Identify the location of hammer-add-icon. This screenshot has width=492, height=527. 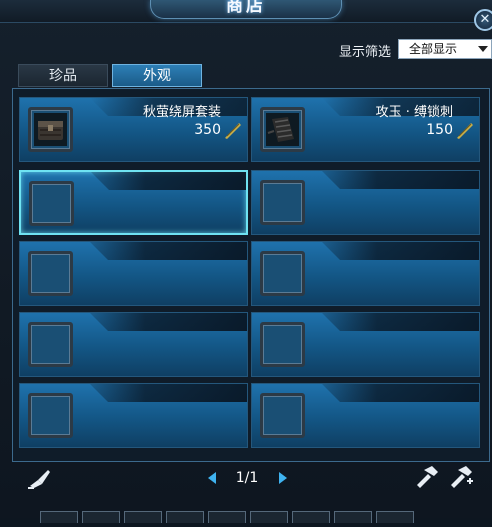
(461, 477).